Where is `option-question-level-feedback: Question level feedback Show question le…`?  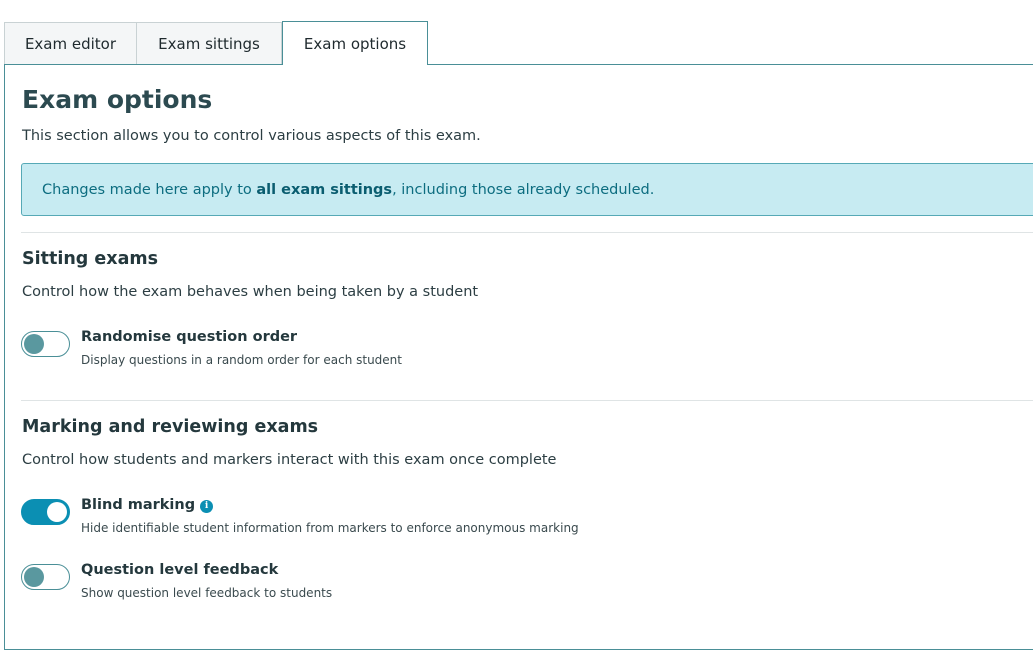
option-question-level-feedback: Question level feedback Show question le… is located at coordinates (371, 584).